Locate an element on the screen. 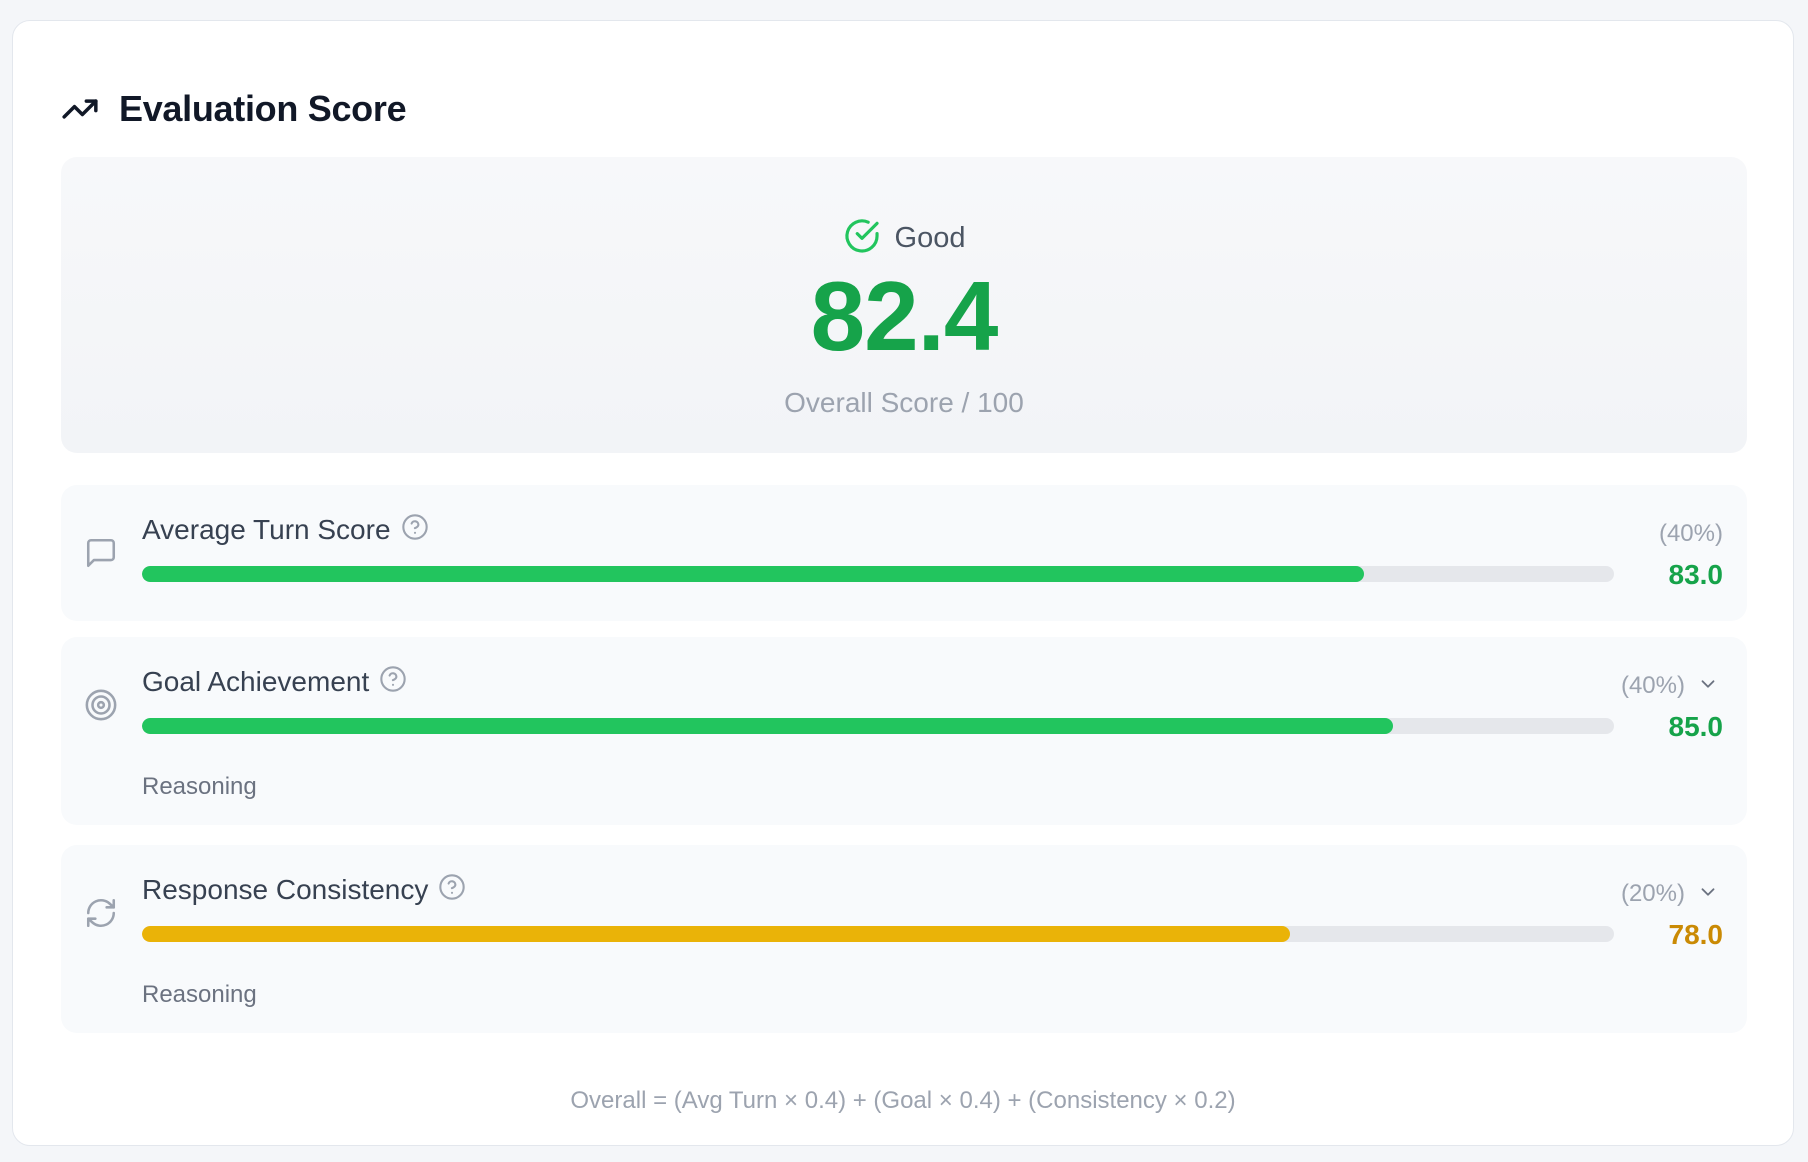  check-circle-icon is located at coordinates (862, 238).